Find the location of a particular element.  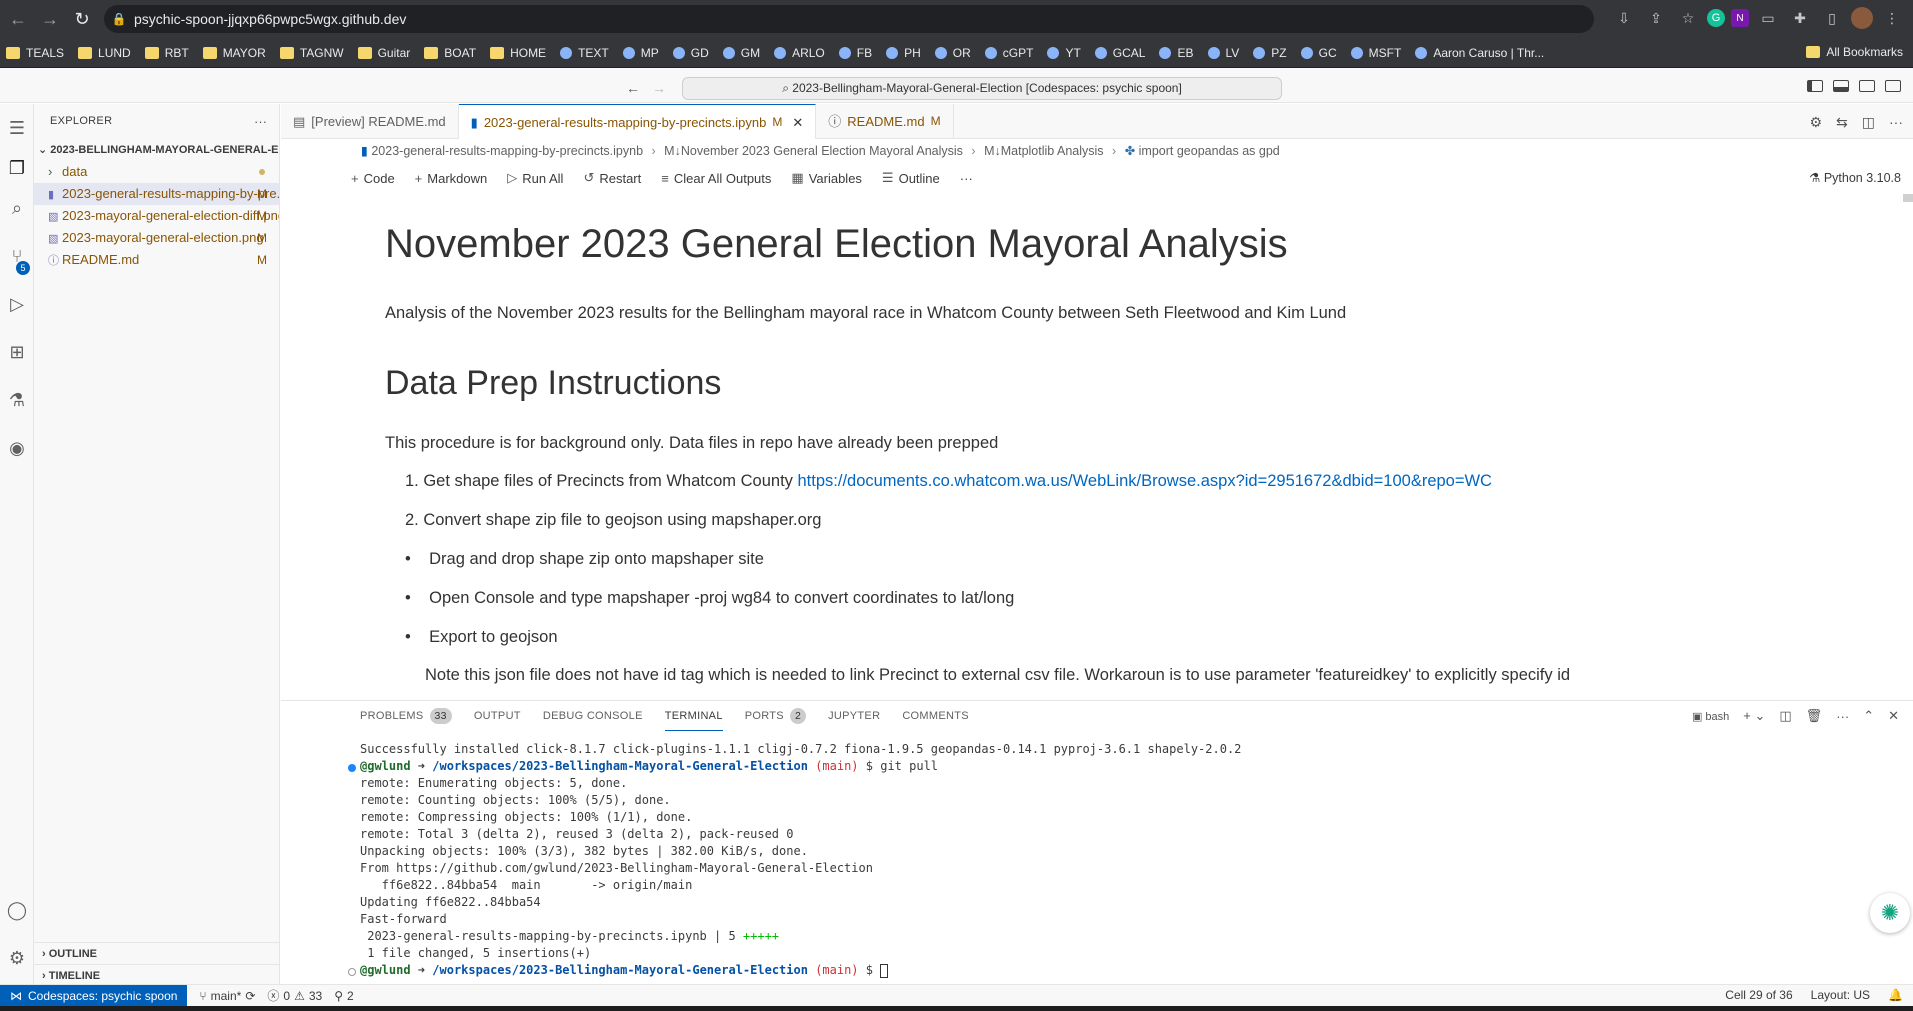

forward-icon: → is located at coordinates (50, 19).